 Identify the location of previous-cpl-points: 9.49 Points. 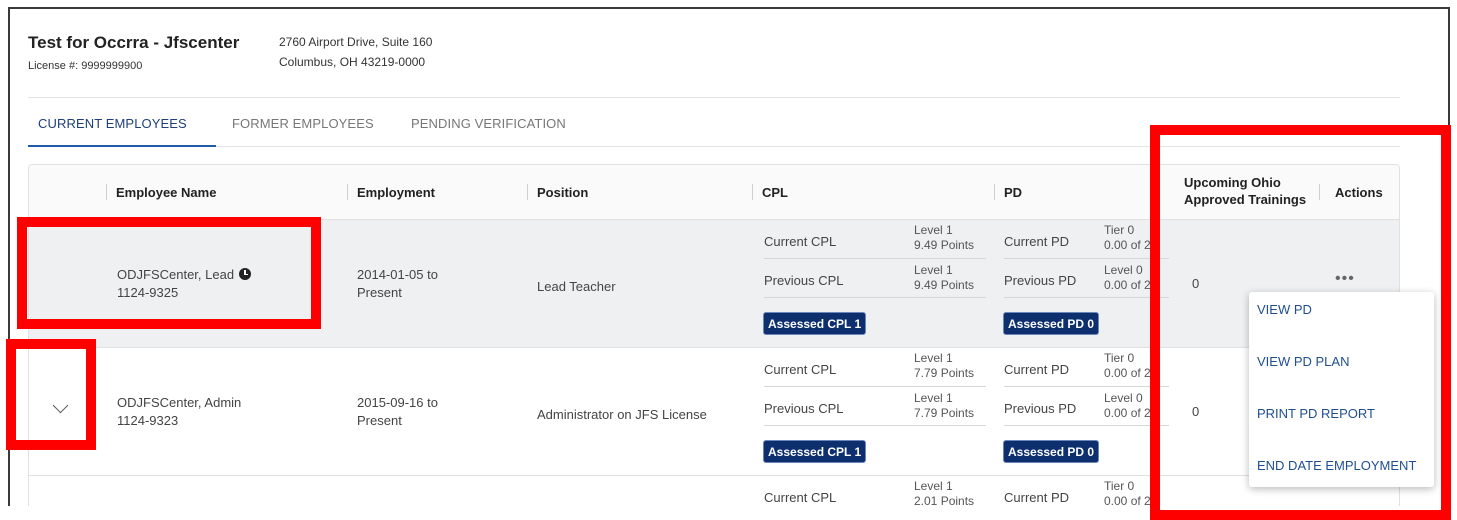
(944, 285).